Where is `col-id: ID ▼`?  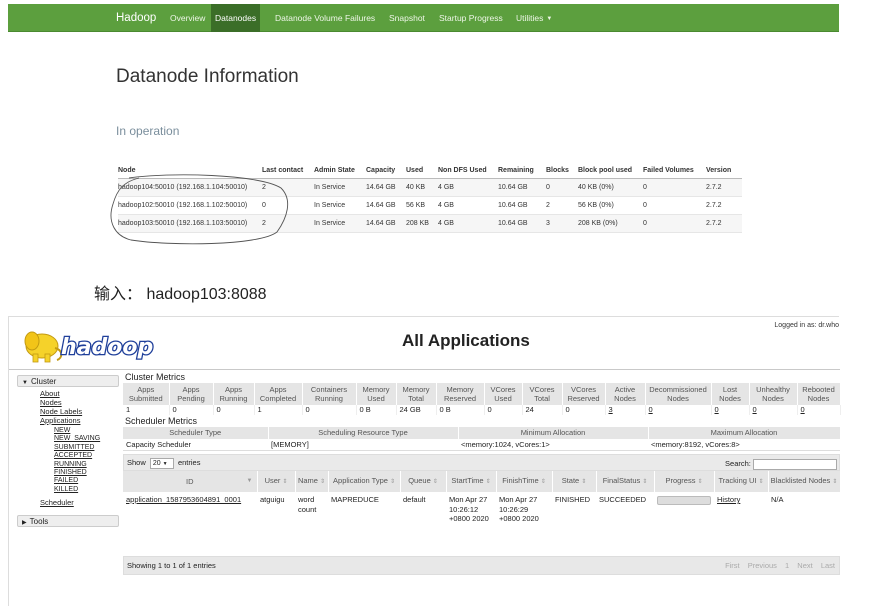 col-id: ID ▼ is located at coordinates (190, 481).